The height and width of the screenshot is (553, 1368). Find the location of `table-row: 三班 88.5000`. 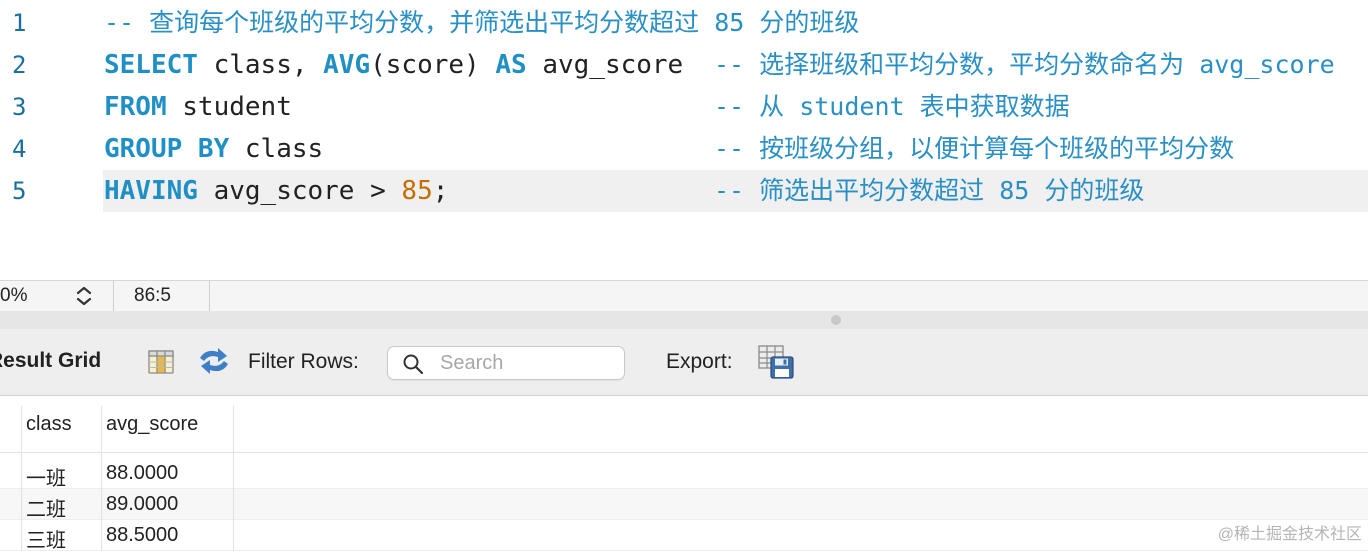

table-row: 三班 88.5000 is located at coordinates (684, 536).